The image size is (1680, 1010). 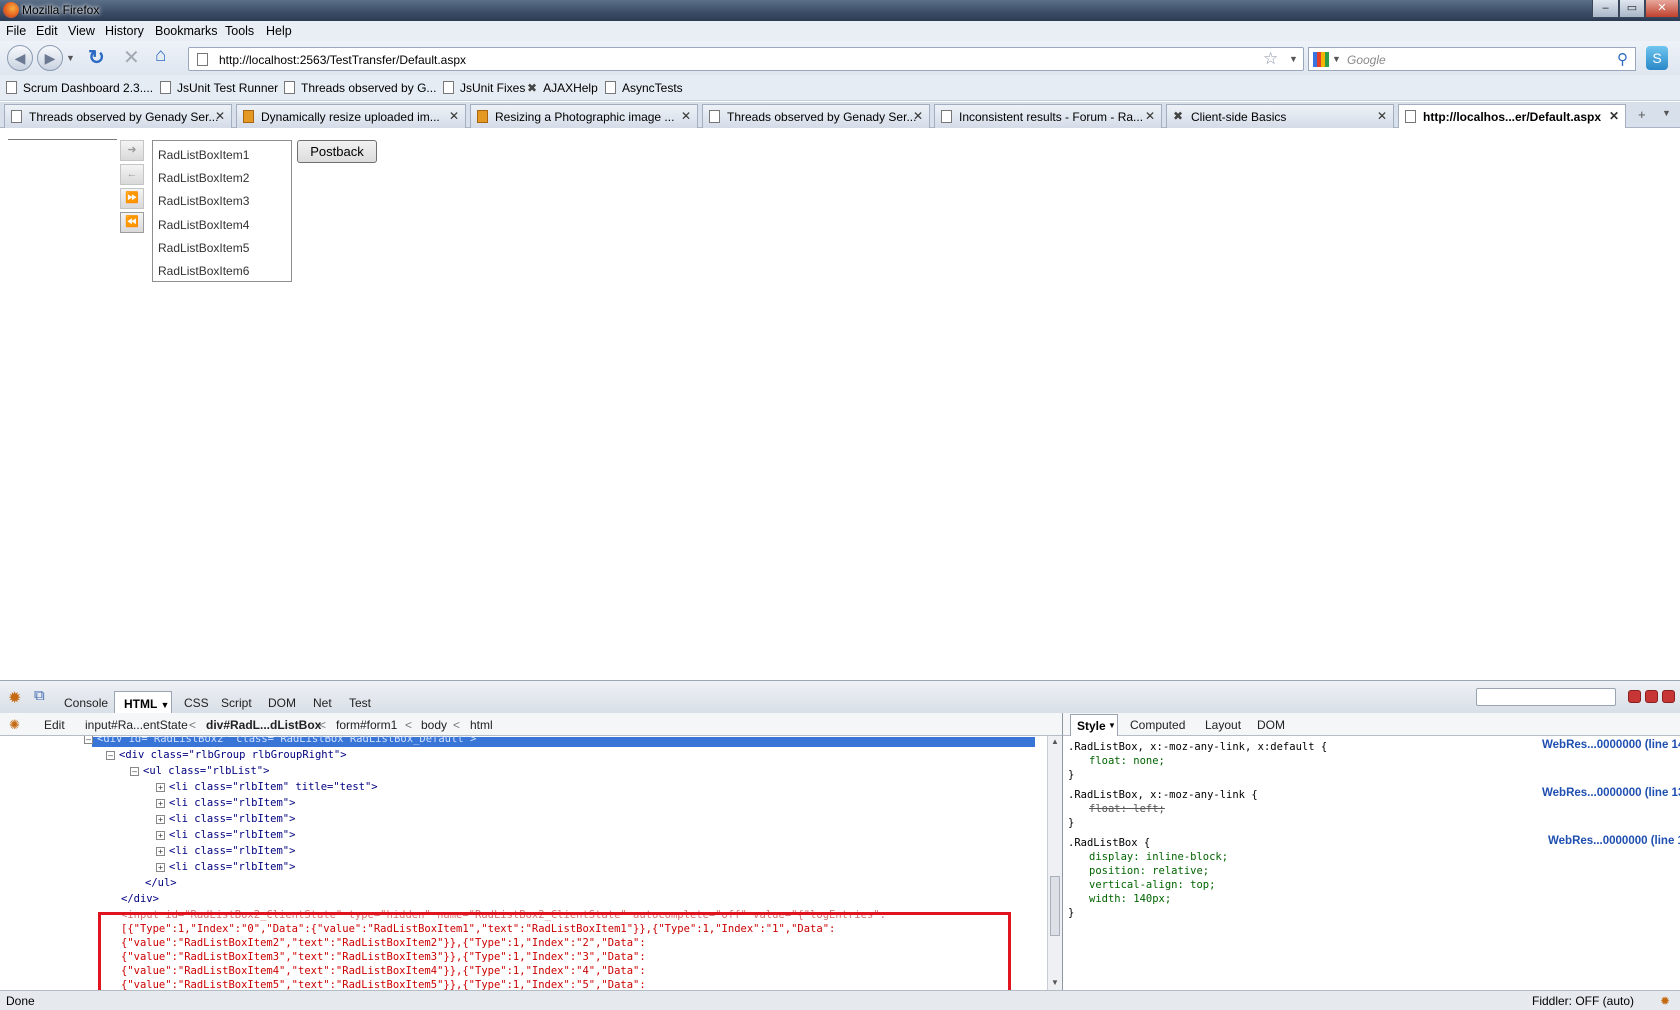 I want to click on tab-computed: Computed, so click(x=1157, y=725).